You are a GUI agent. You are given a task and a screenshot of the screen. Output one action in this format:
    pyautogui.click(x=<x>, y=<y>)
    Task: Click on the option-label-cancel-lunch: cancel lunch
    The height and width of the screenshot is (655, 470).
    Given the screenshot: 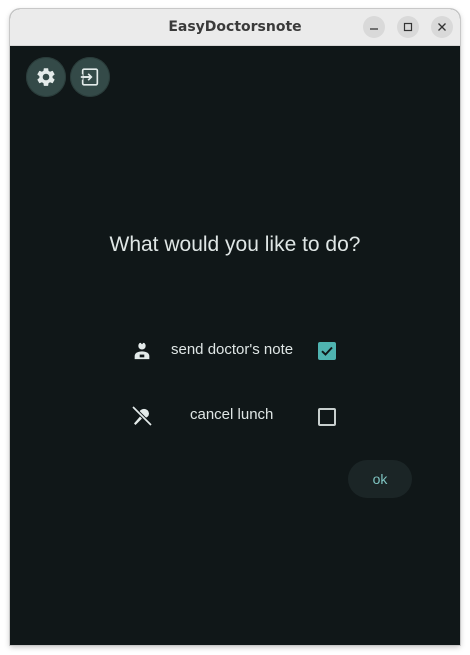 What is the action you would take?
    pyautogui.click(x=232, y=414)
    